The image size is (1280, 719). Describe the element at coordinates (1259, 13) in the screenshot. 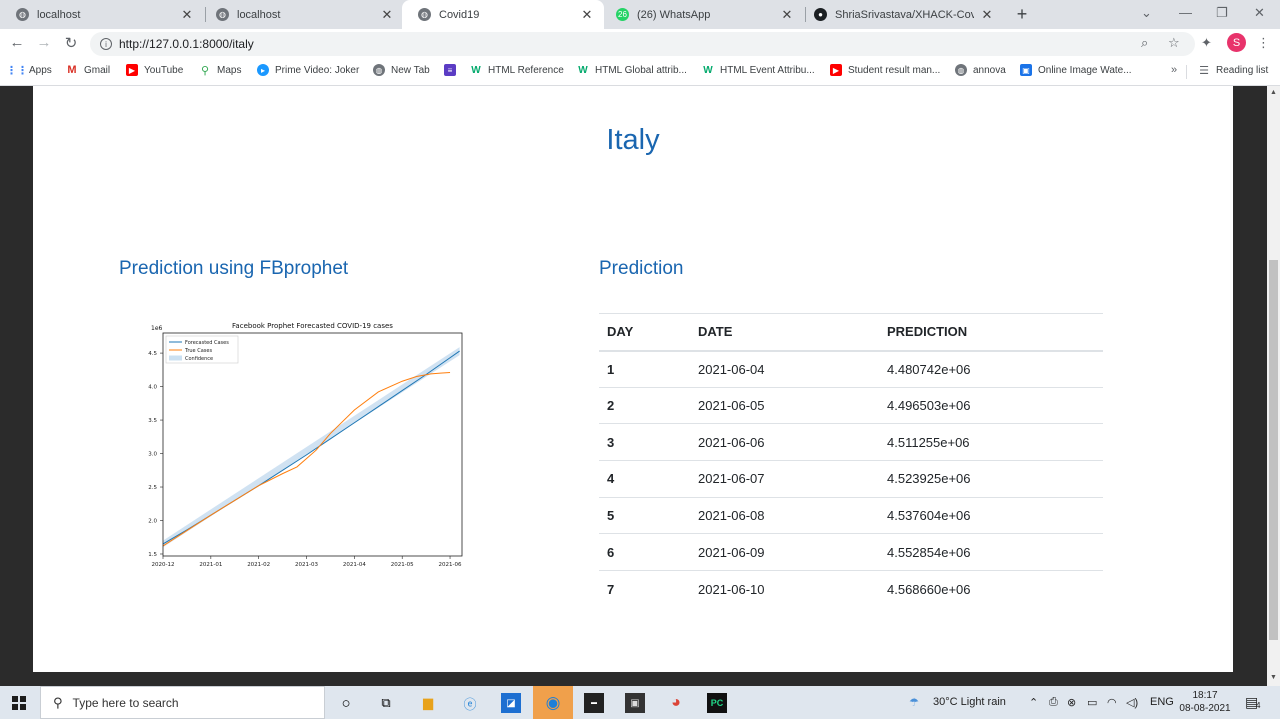

I see `window-close-icon: ✕` at that location.